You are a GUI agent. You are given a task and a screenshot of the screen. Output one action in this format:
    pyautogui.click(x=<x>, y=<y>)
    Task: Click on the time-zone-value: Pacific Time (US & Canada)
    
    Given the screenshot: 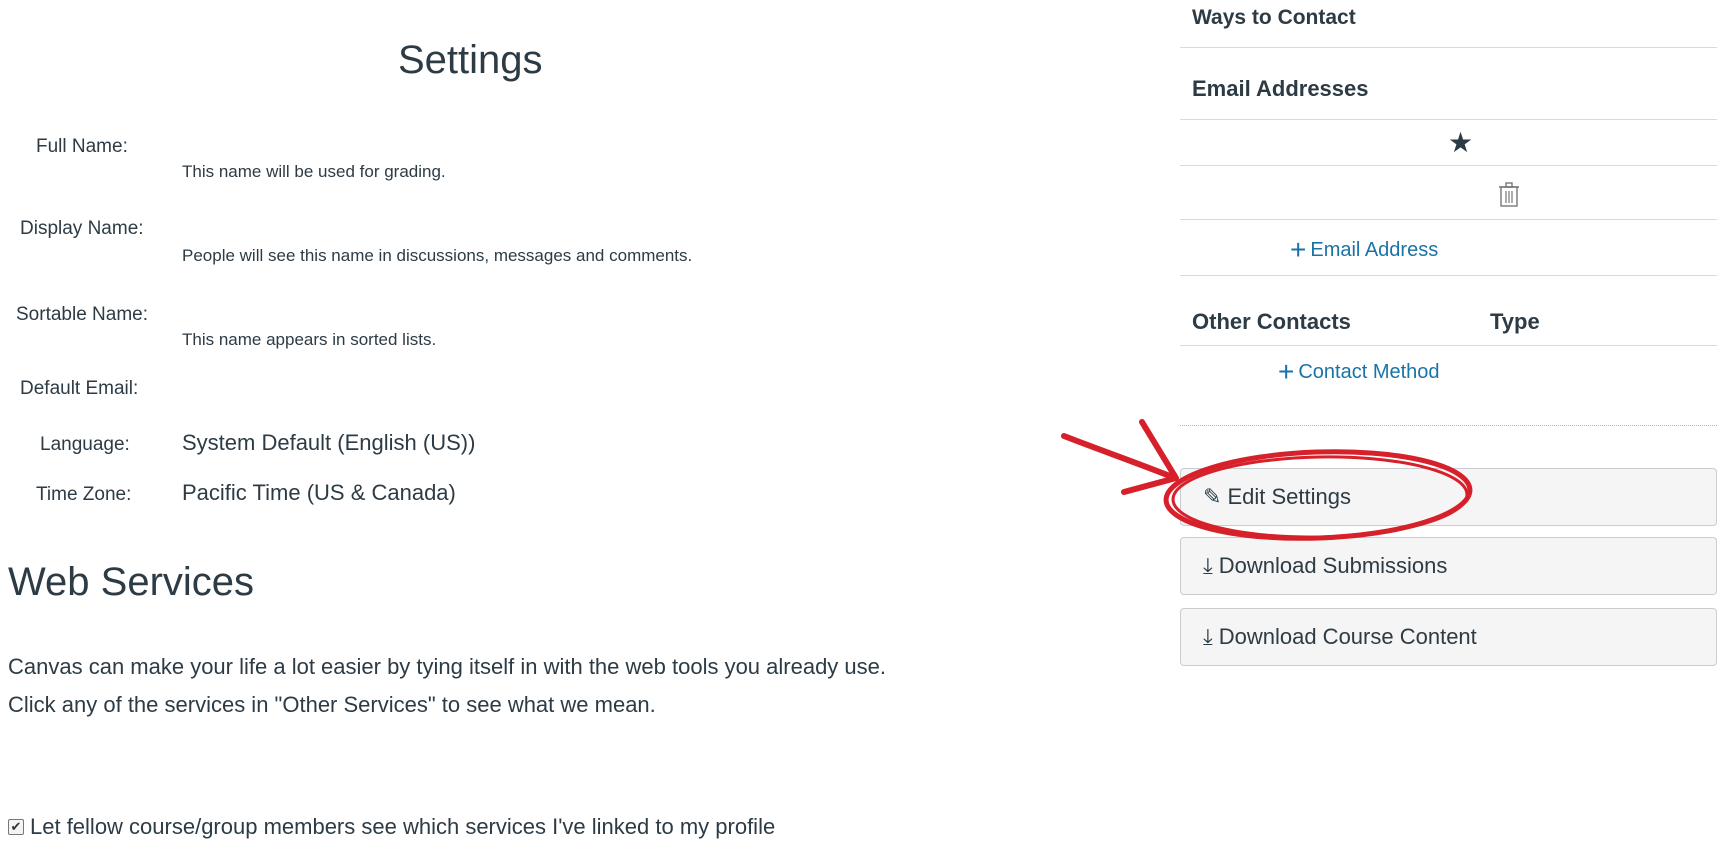 What is the action you would take?
    pyautogui.click(x=319, y=492)
    